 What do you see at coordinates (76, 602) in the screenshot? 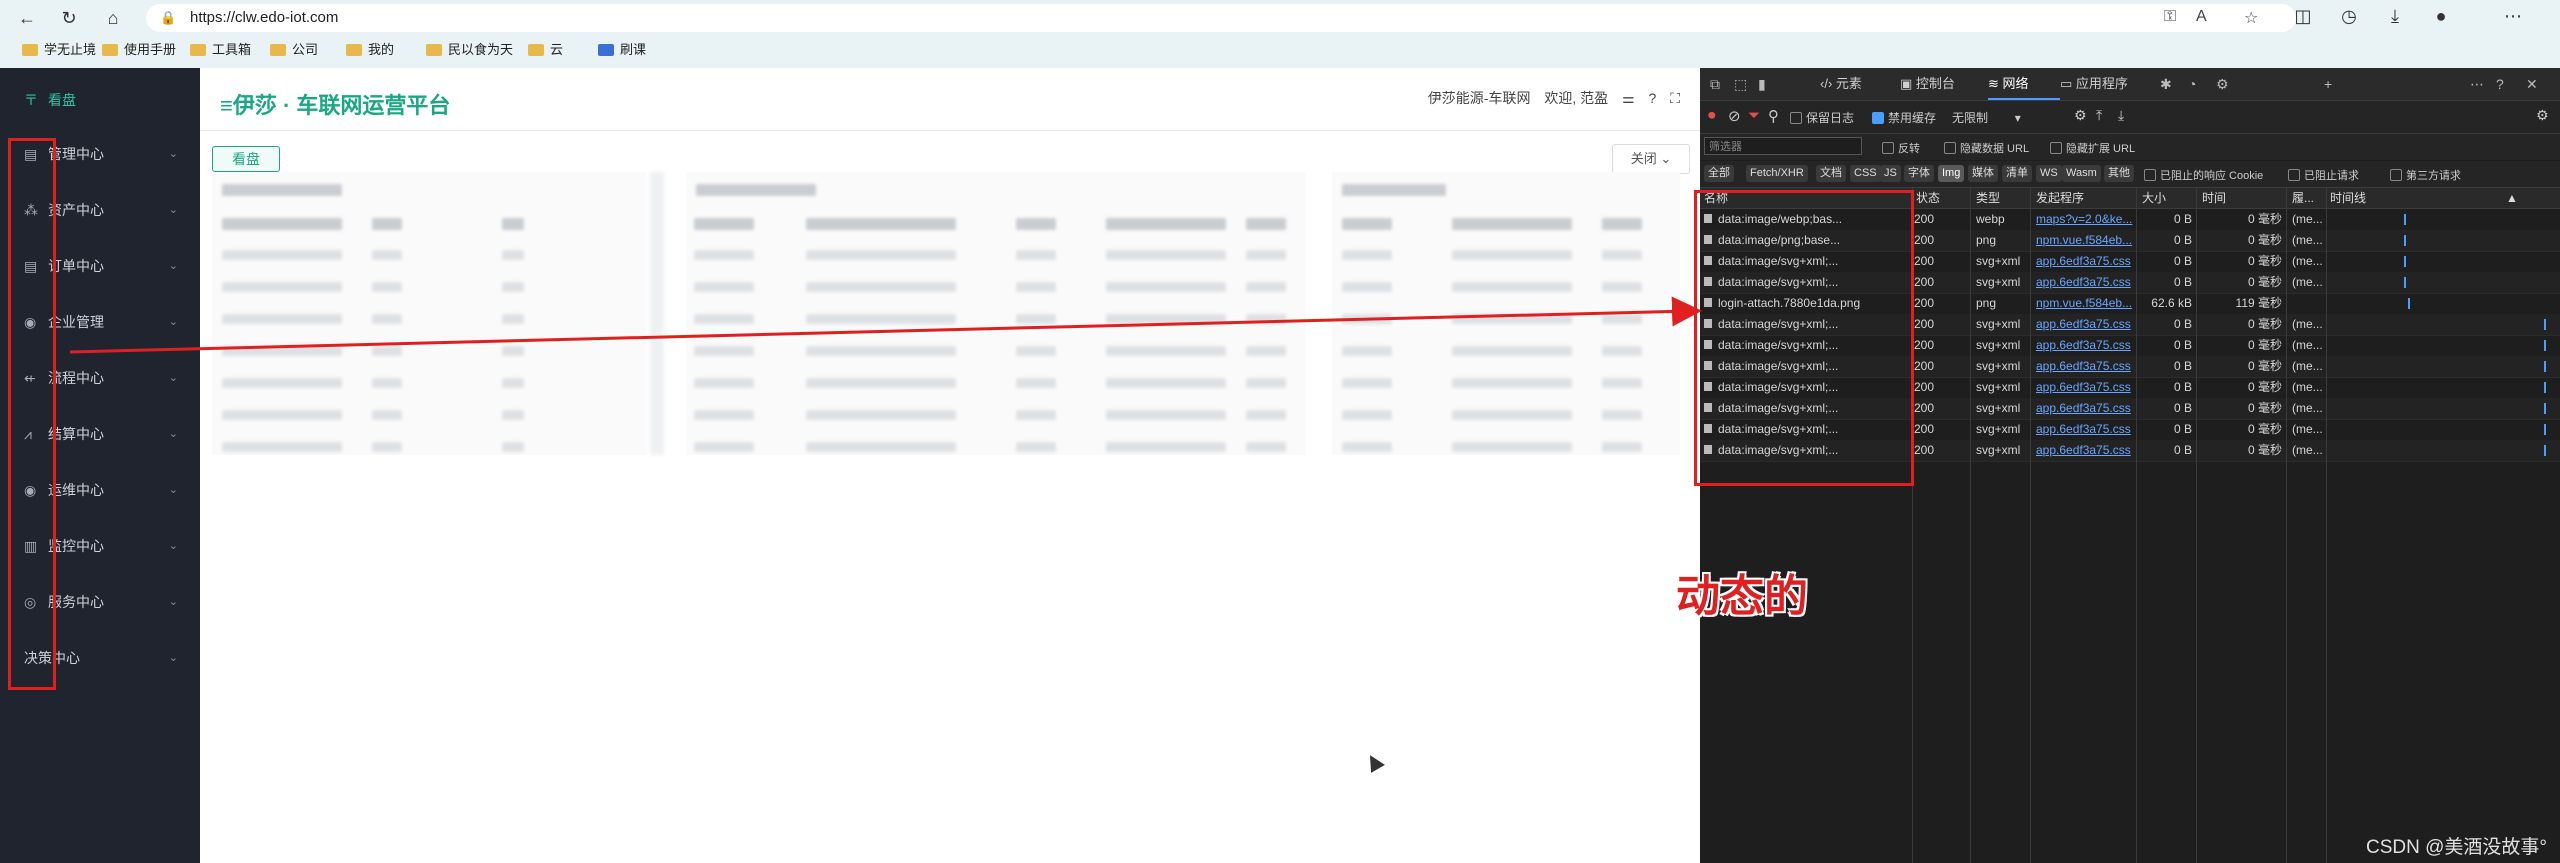
I see `sidebar-item-label: 服务中心` at bounding box center [76, 602].